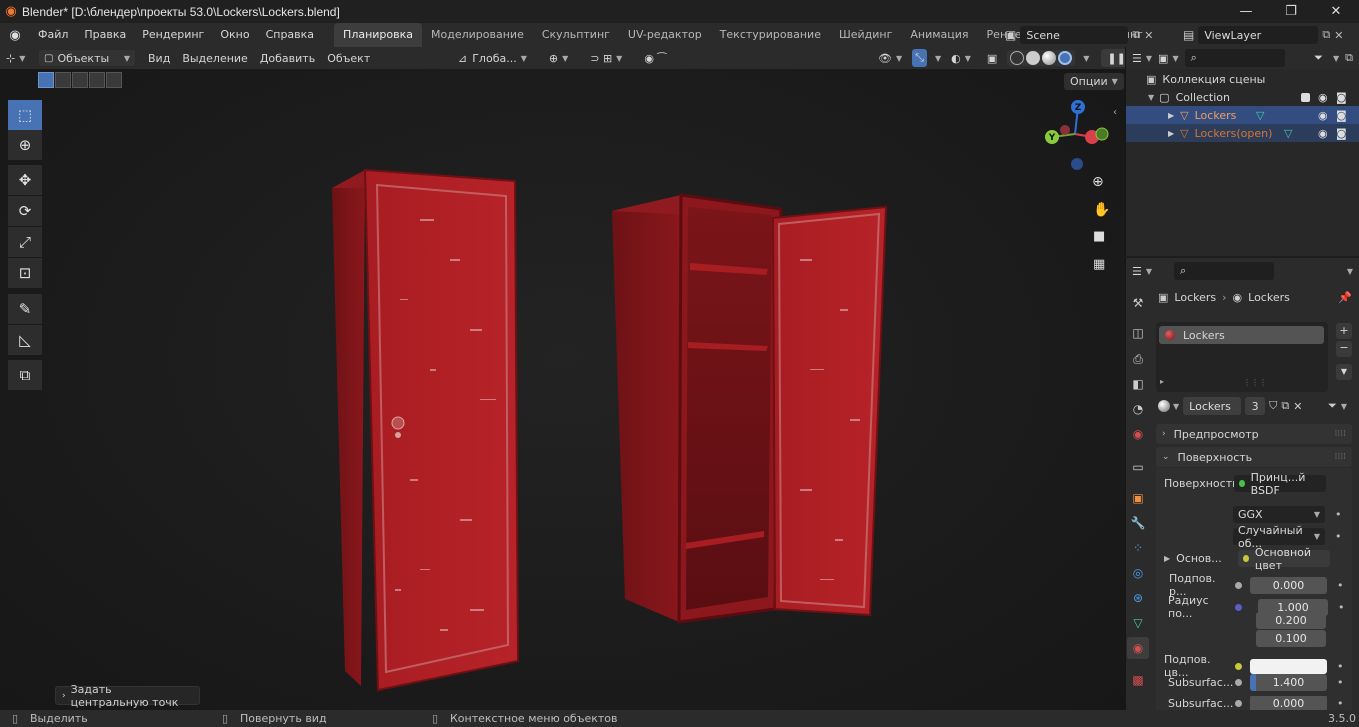 The width and height of the screenshot is (1359, 727). Describe the element at coordinates (1188, 35) in the screenshot. I see `view-layer-icon: ▤` at that location.